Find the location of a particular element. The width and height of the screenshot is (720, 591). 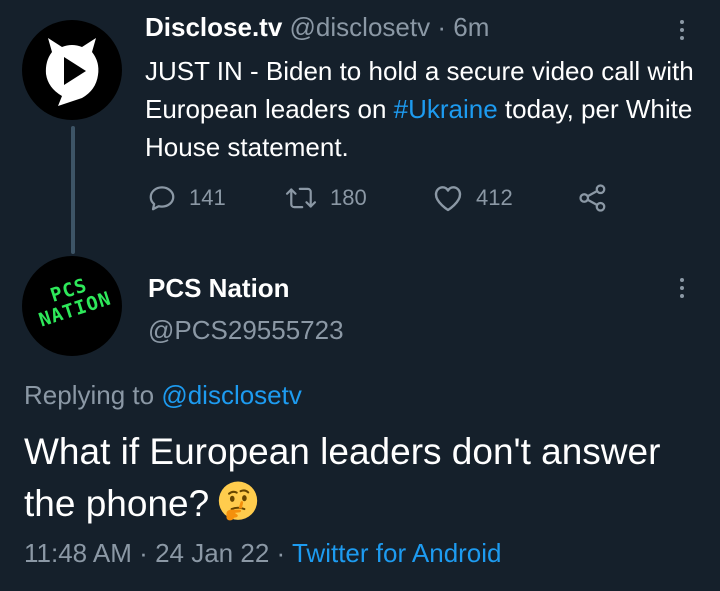

reply-count: 141 is located at coordinates (207, 197).